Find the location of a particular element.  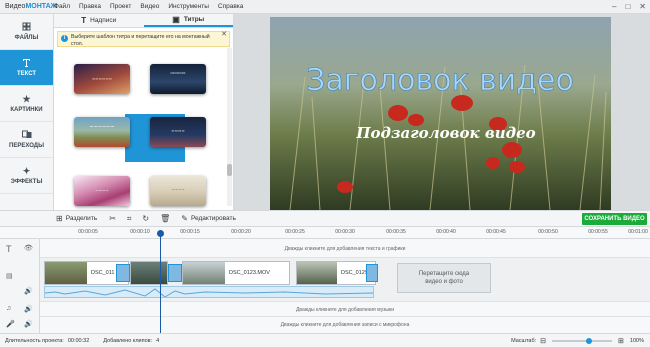

ruler-tick: 00:00:15 is located at coordinates (190, 232).